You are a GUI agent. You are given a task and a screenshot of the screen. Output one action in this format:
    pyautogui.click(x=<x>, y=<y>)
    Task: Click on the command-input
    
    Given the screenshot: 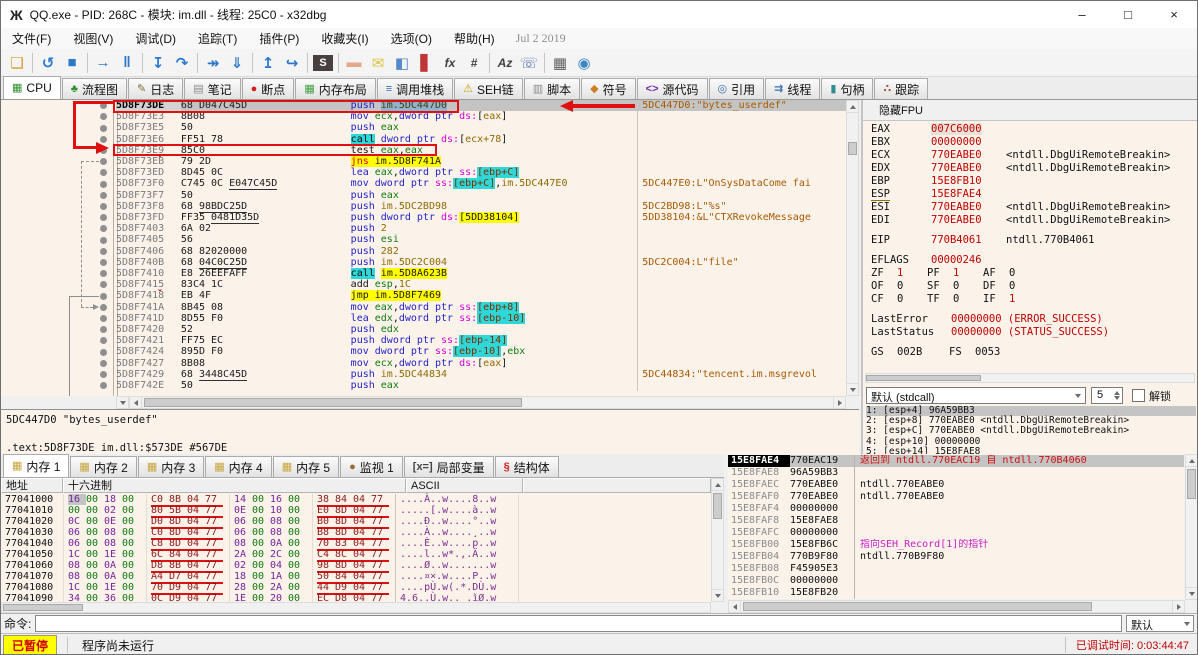 What is the action you would take?
    pyautogui.click(x=578, y=623)
    